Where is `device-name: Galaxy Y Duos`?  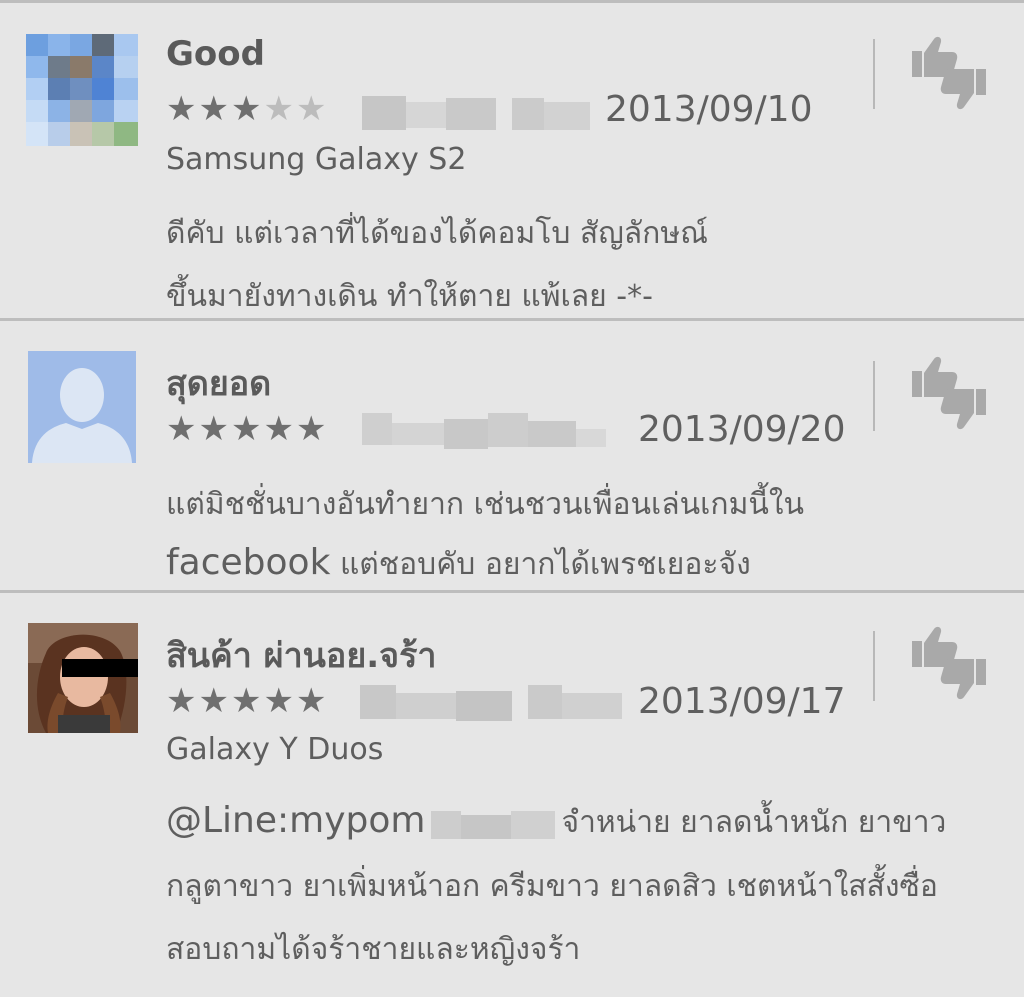
device-name: Galaxy Y Duos is located at coordinates (275, 749).